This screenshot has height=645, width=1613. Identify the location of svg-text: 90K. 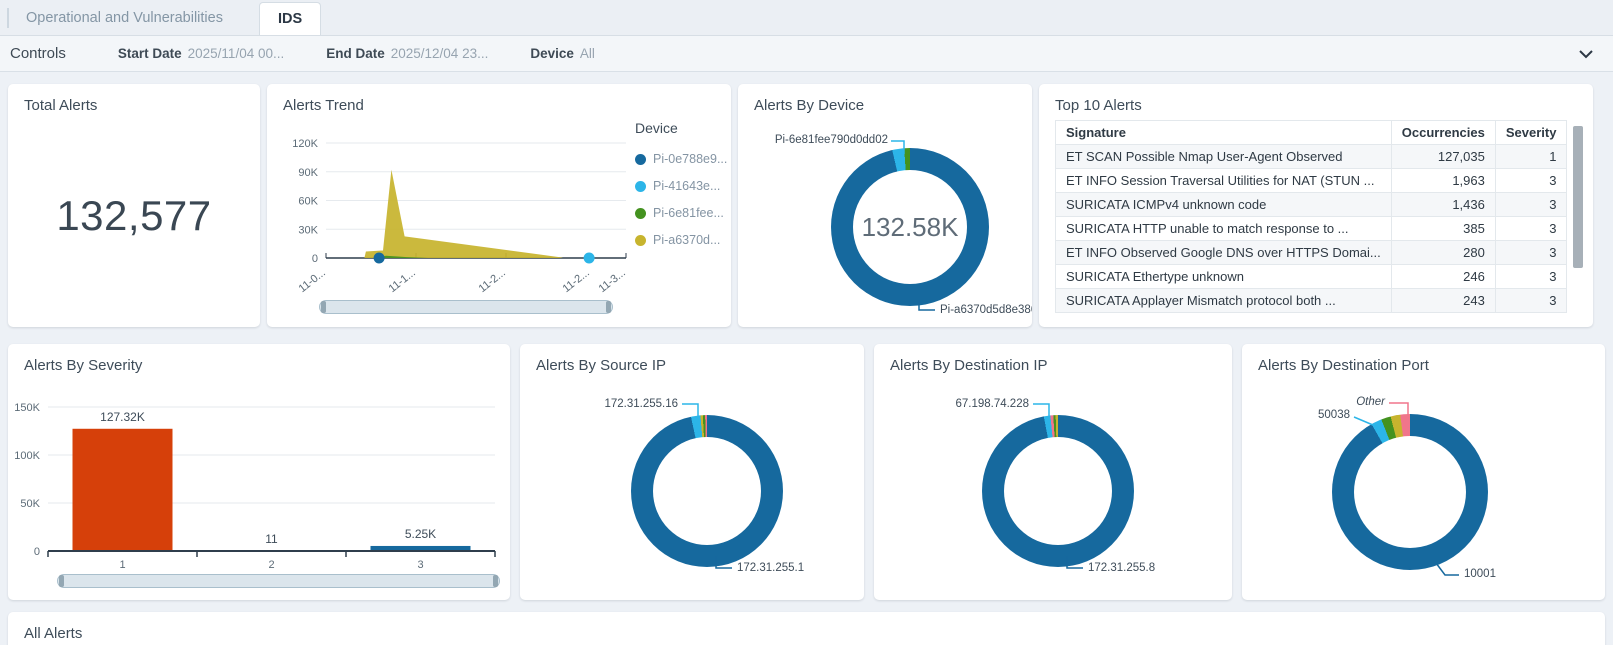
(308, 173).